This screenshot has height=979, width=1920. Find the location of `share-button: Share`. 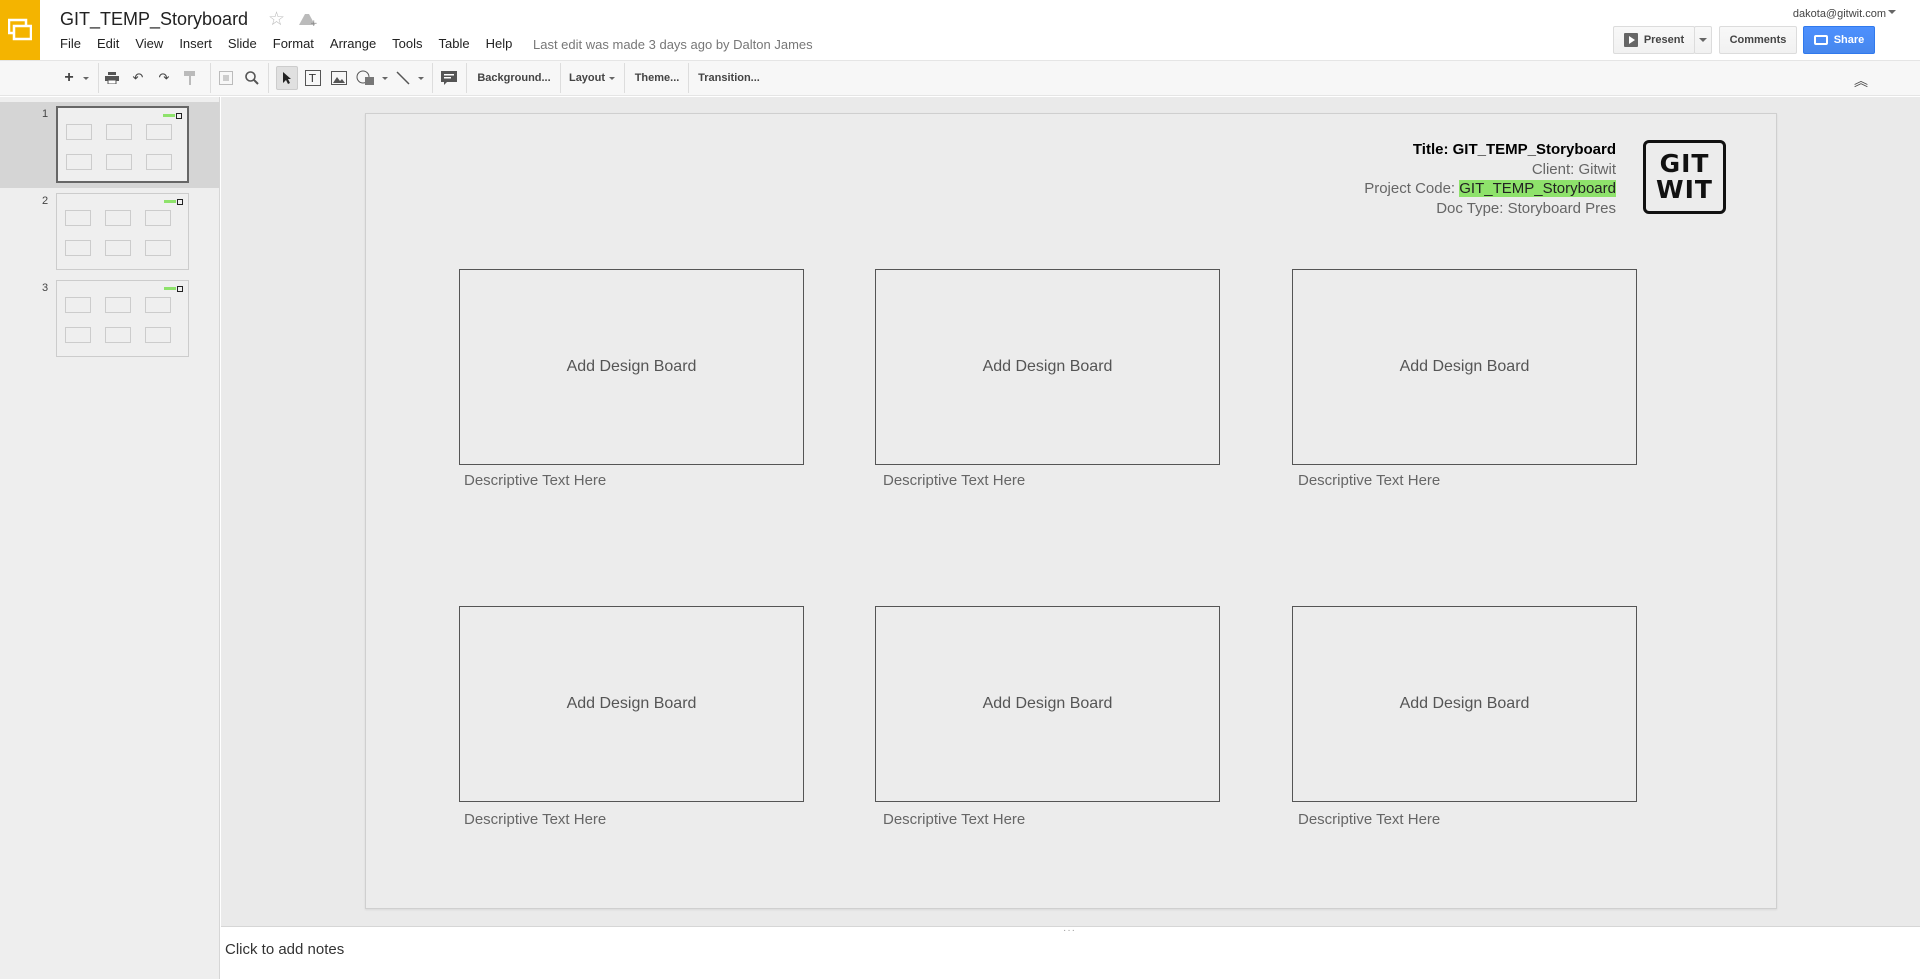

share-button: Share is located at coordinates (1839, 40).